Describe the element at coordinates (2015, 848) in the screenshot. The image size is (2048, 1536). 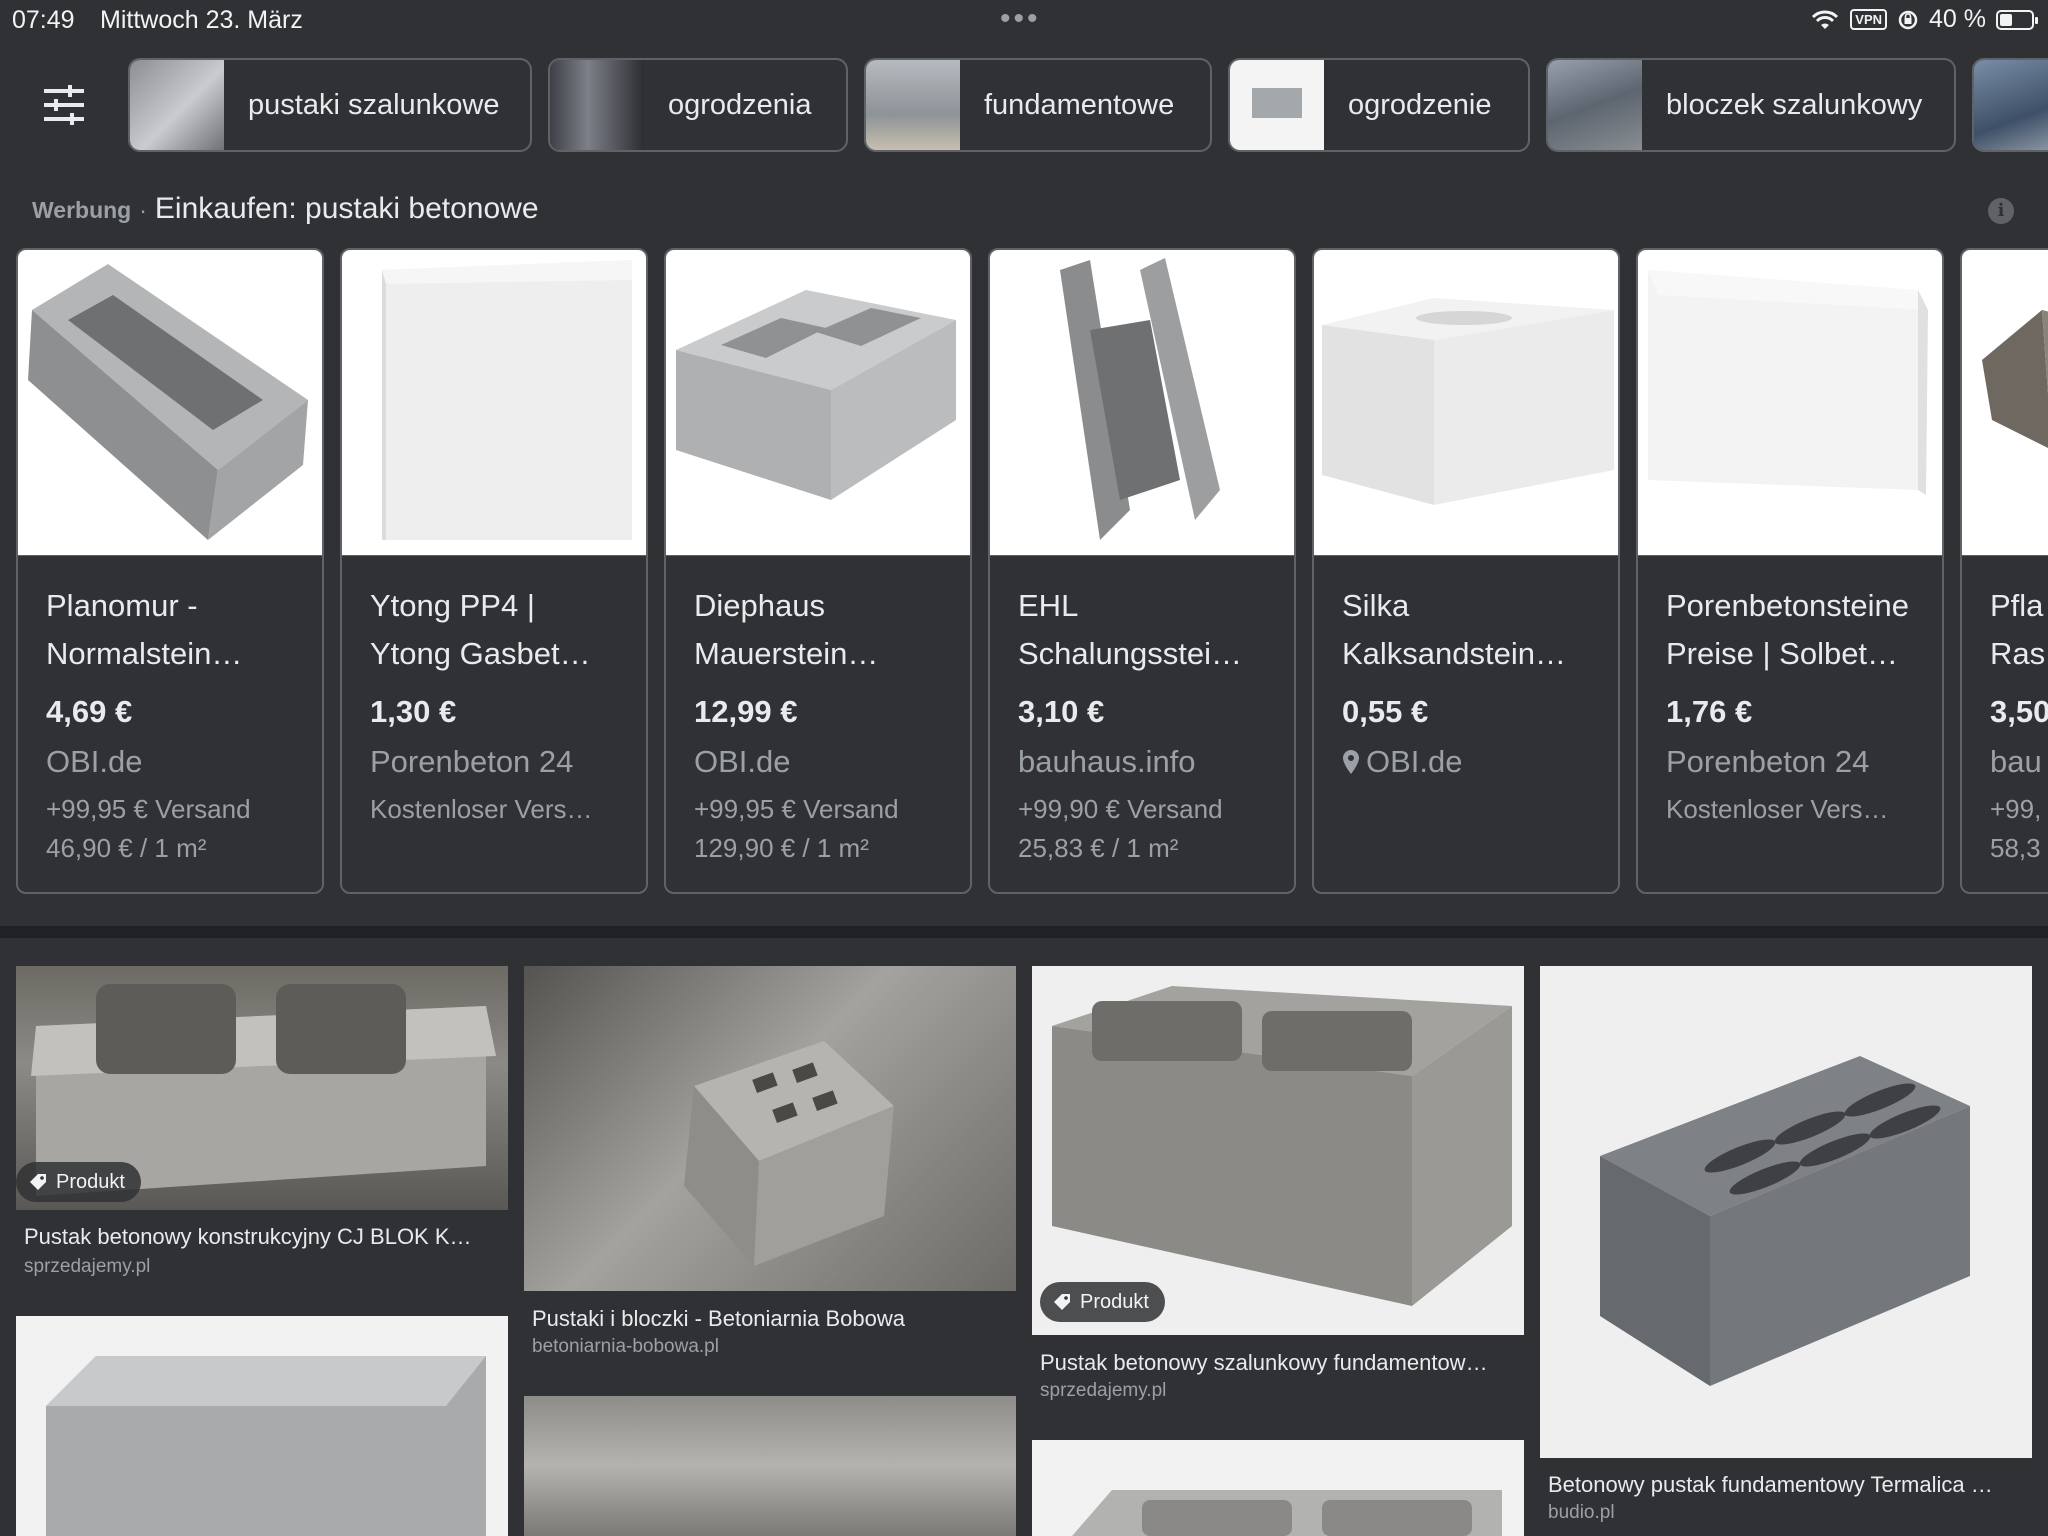
I see `product-unit-price: 58,3` at that location.